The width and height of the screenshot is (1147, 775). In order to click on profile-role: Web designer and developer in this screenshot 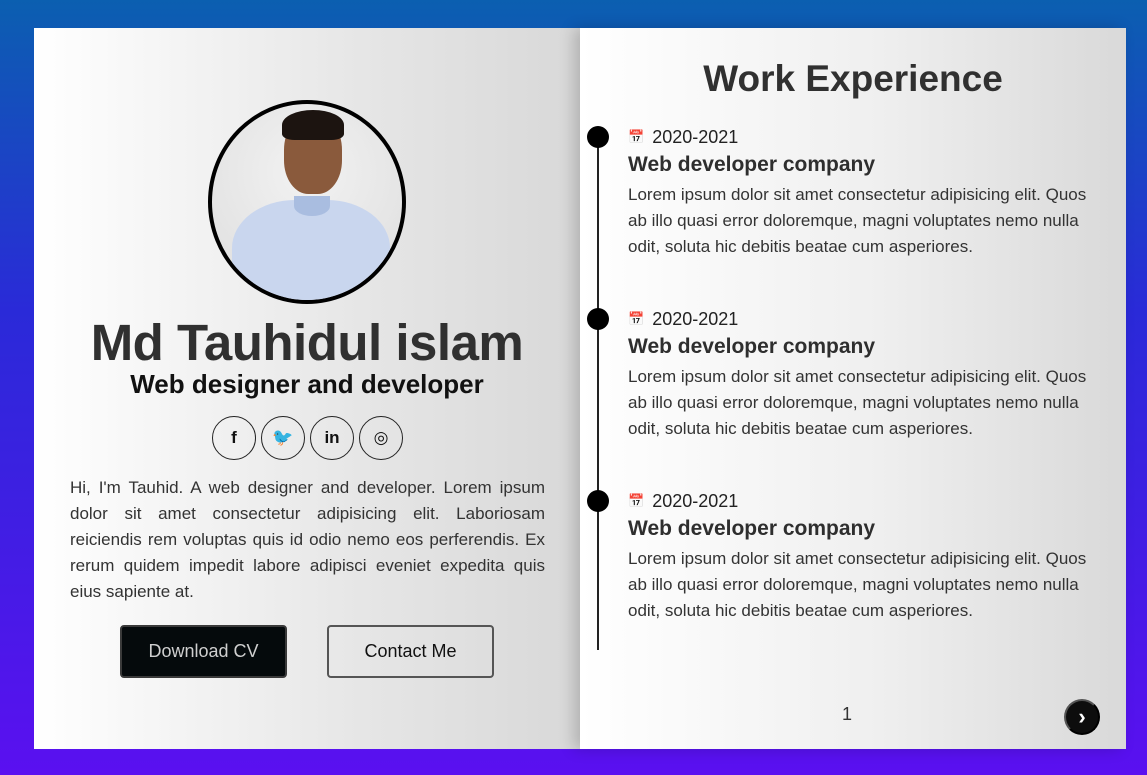, I will do `click(307, 384)`.